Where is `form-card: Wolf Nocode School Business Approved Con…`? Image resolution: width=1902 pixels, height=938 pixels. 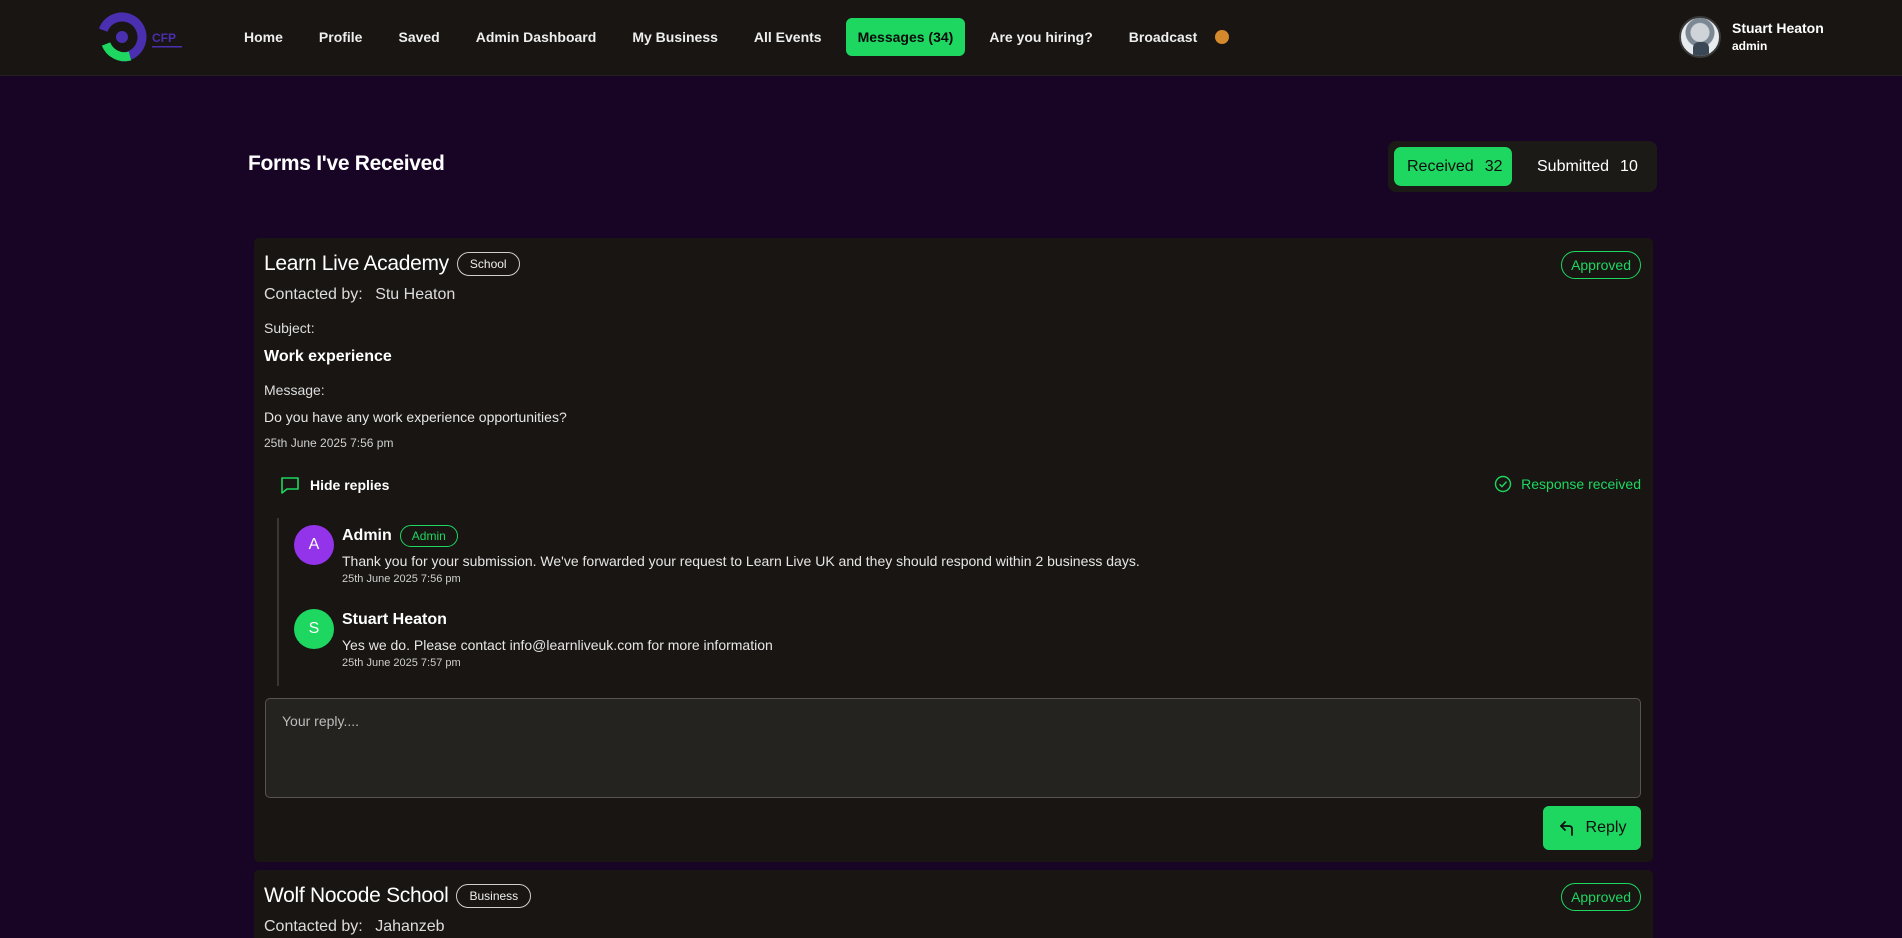 form-card: Wolf Nocode School Business Approved Con… is located at coordinates (953, 904).